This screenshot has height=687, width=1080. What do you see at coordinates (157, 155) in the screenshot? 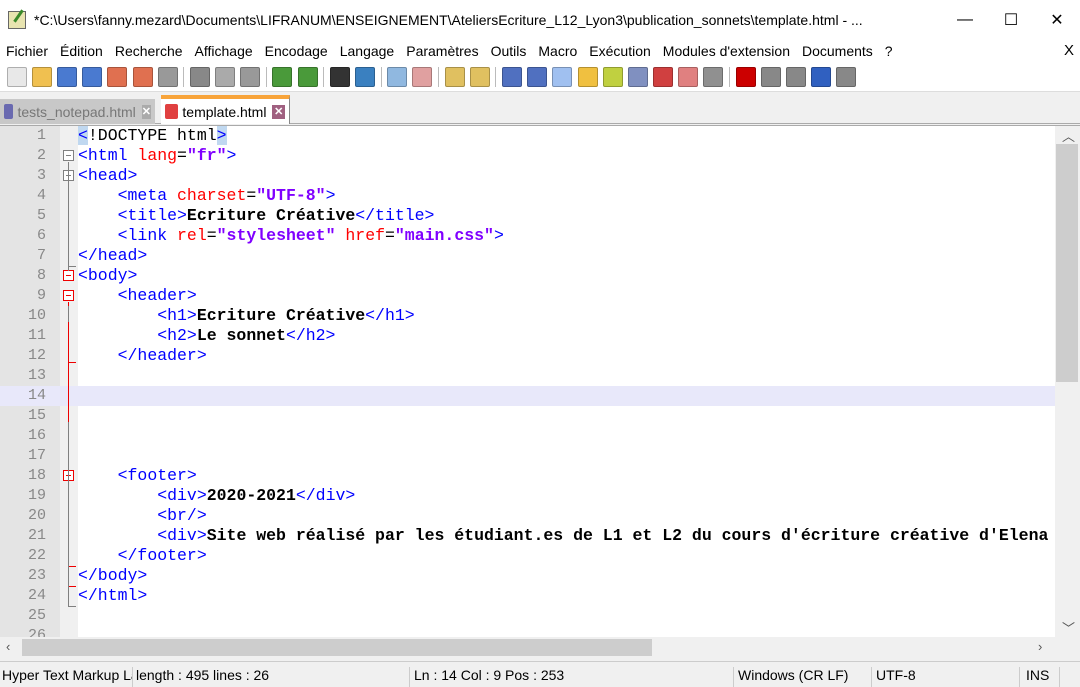
I see `token-attr: lang` at bounding box center [157, 155].